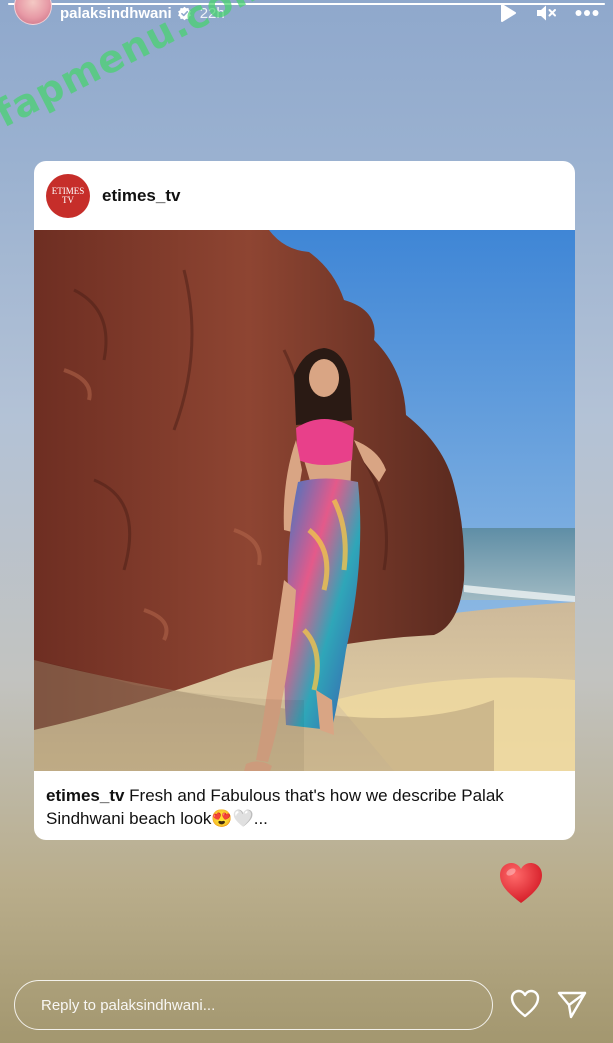 Image resolution: width=613 pixels, height=1043 pixels. What do you see at coordinates (525, 1004) in the screenshot?
I see `heart-outline-icon` at bounding box center [525, 1004].